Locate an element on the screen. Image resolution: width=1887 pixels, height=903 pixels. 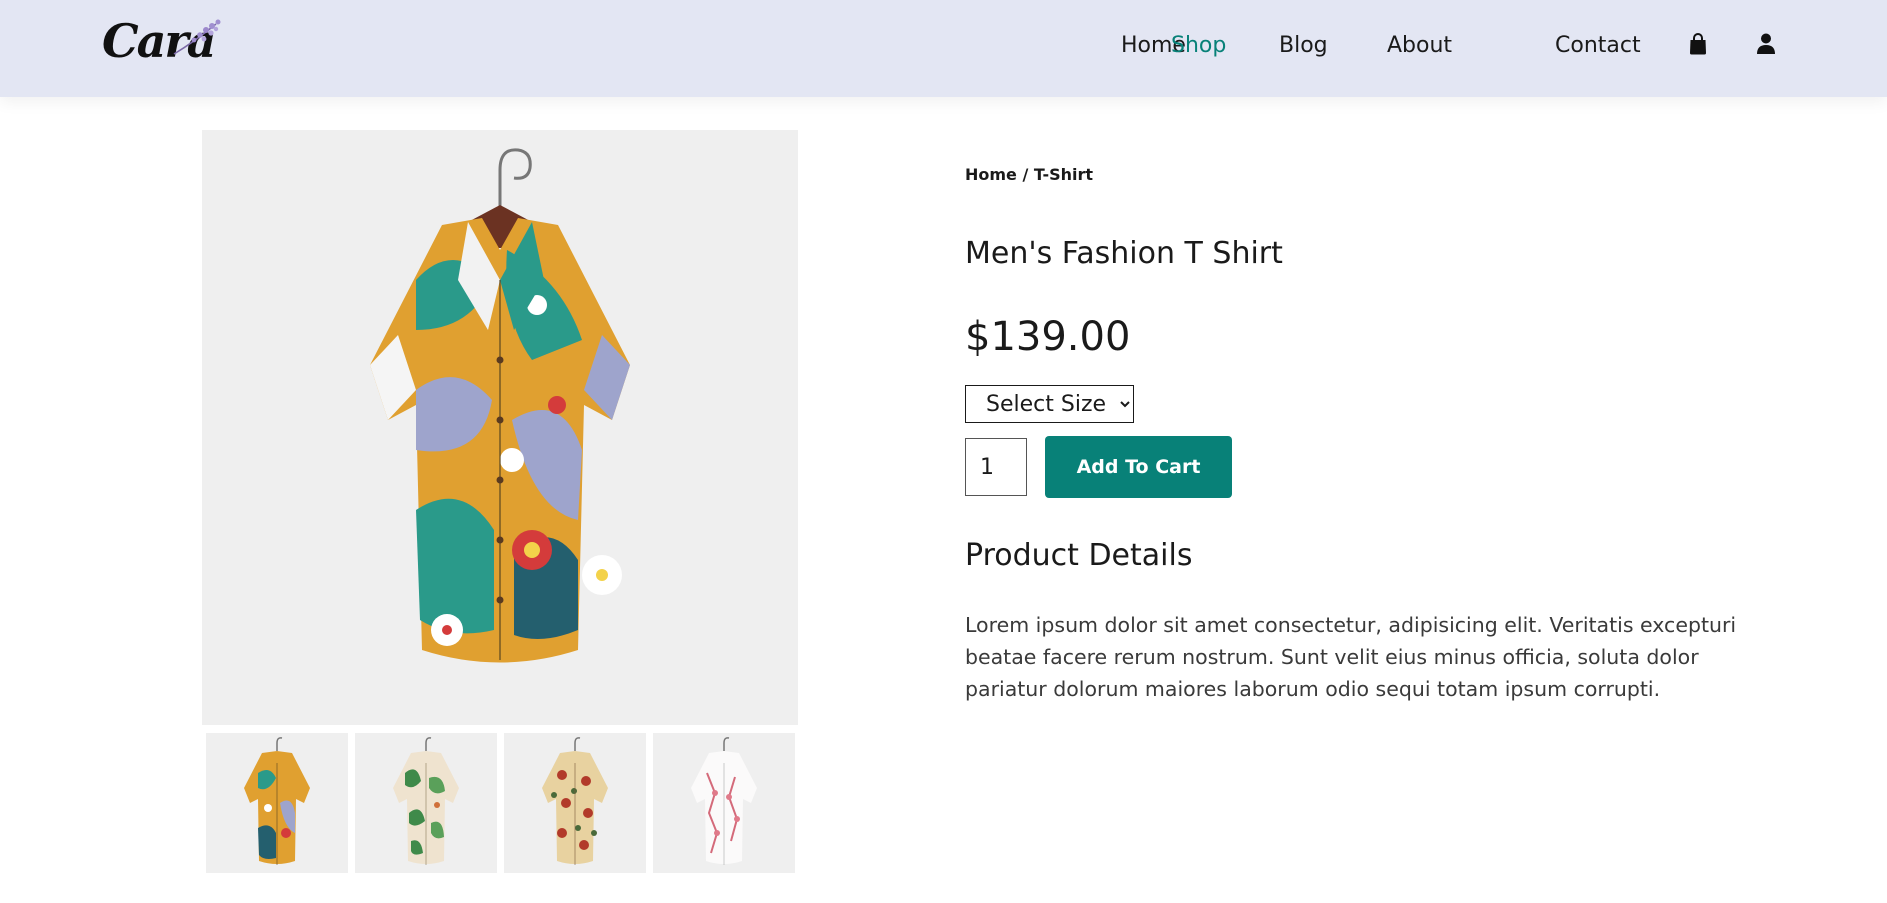
leaf-print-shirt-thumbnail is located at coordinates (426, 801).